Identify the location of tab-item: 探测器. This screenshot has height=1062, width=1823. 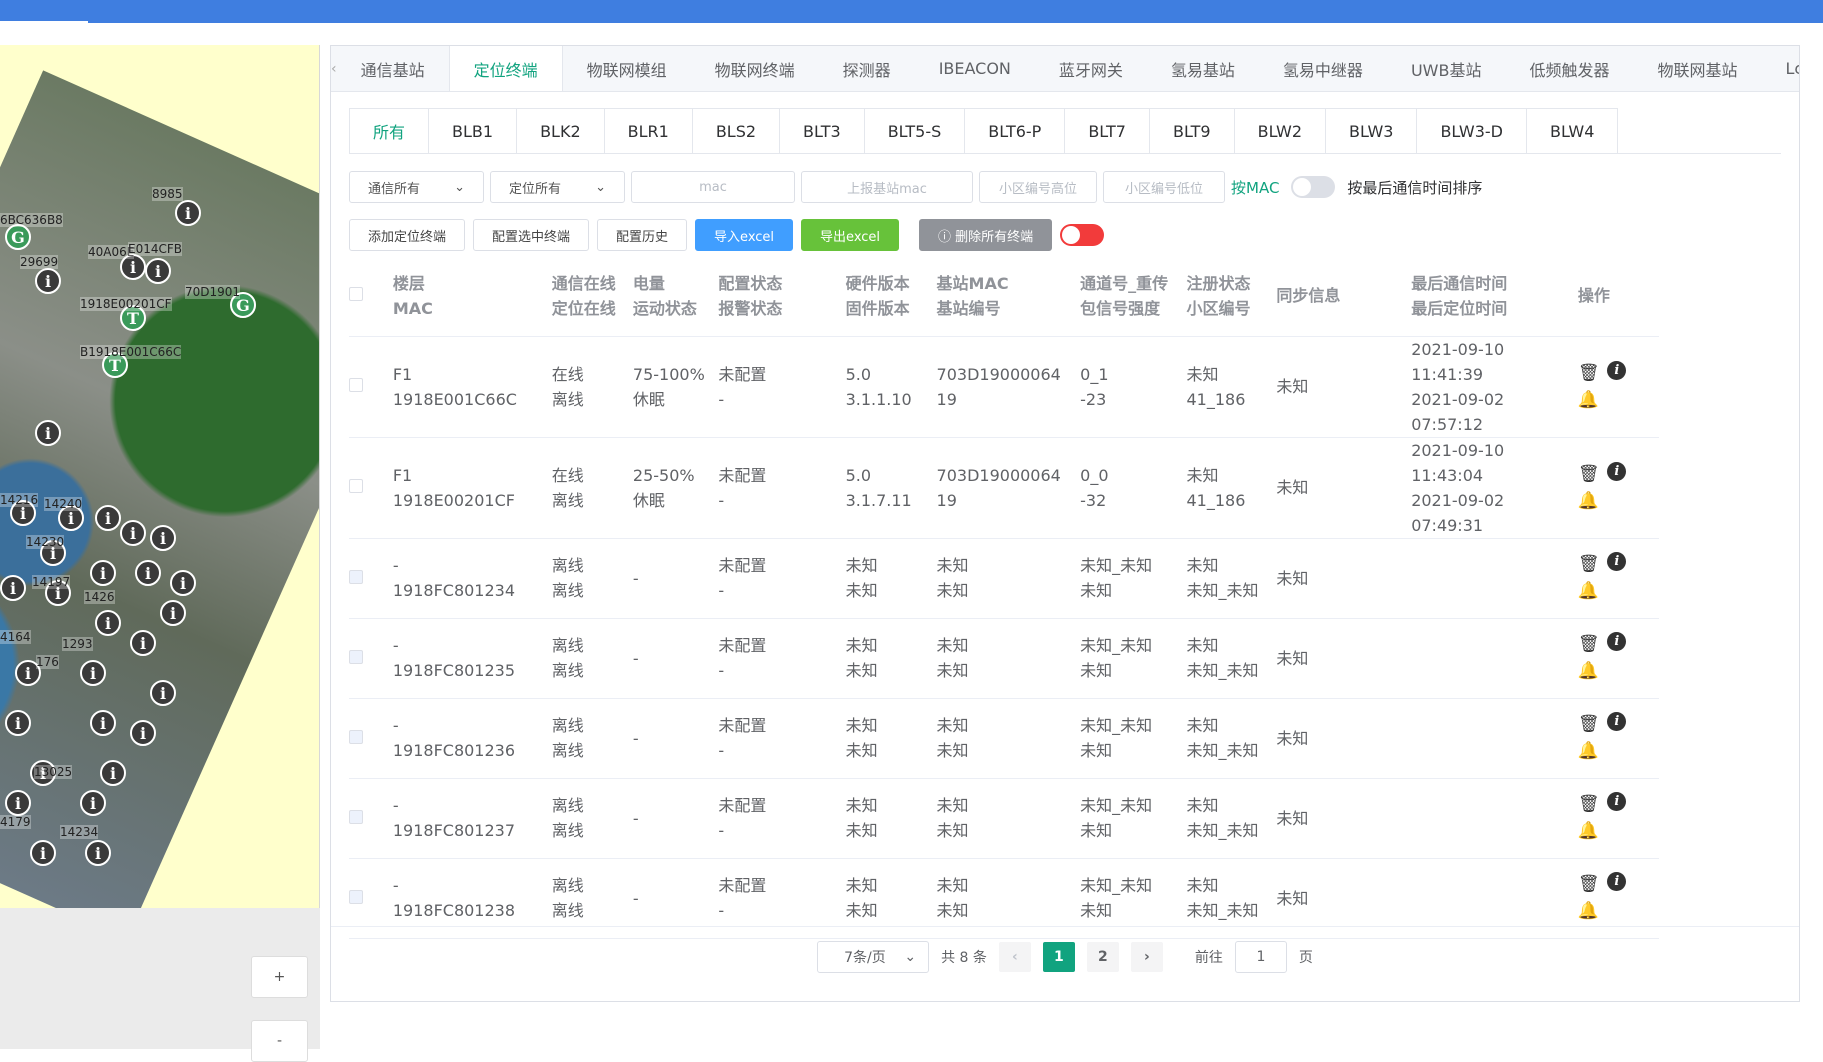
(867, 68).